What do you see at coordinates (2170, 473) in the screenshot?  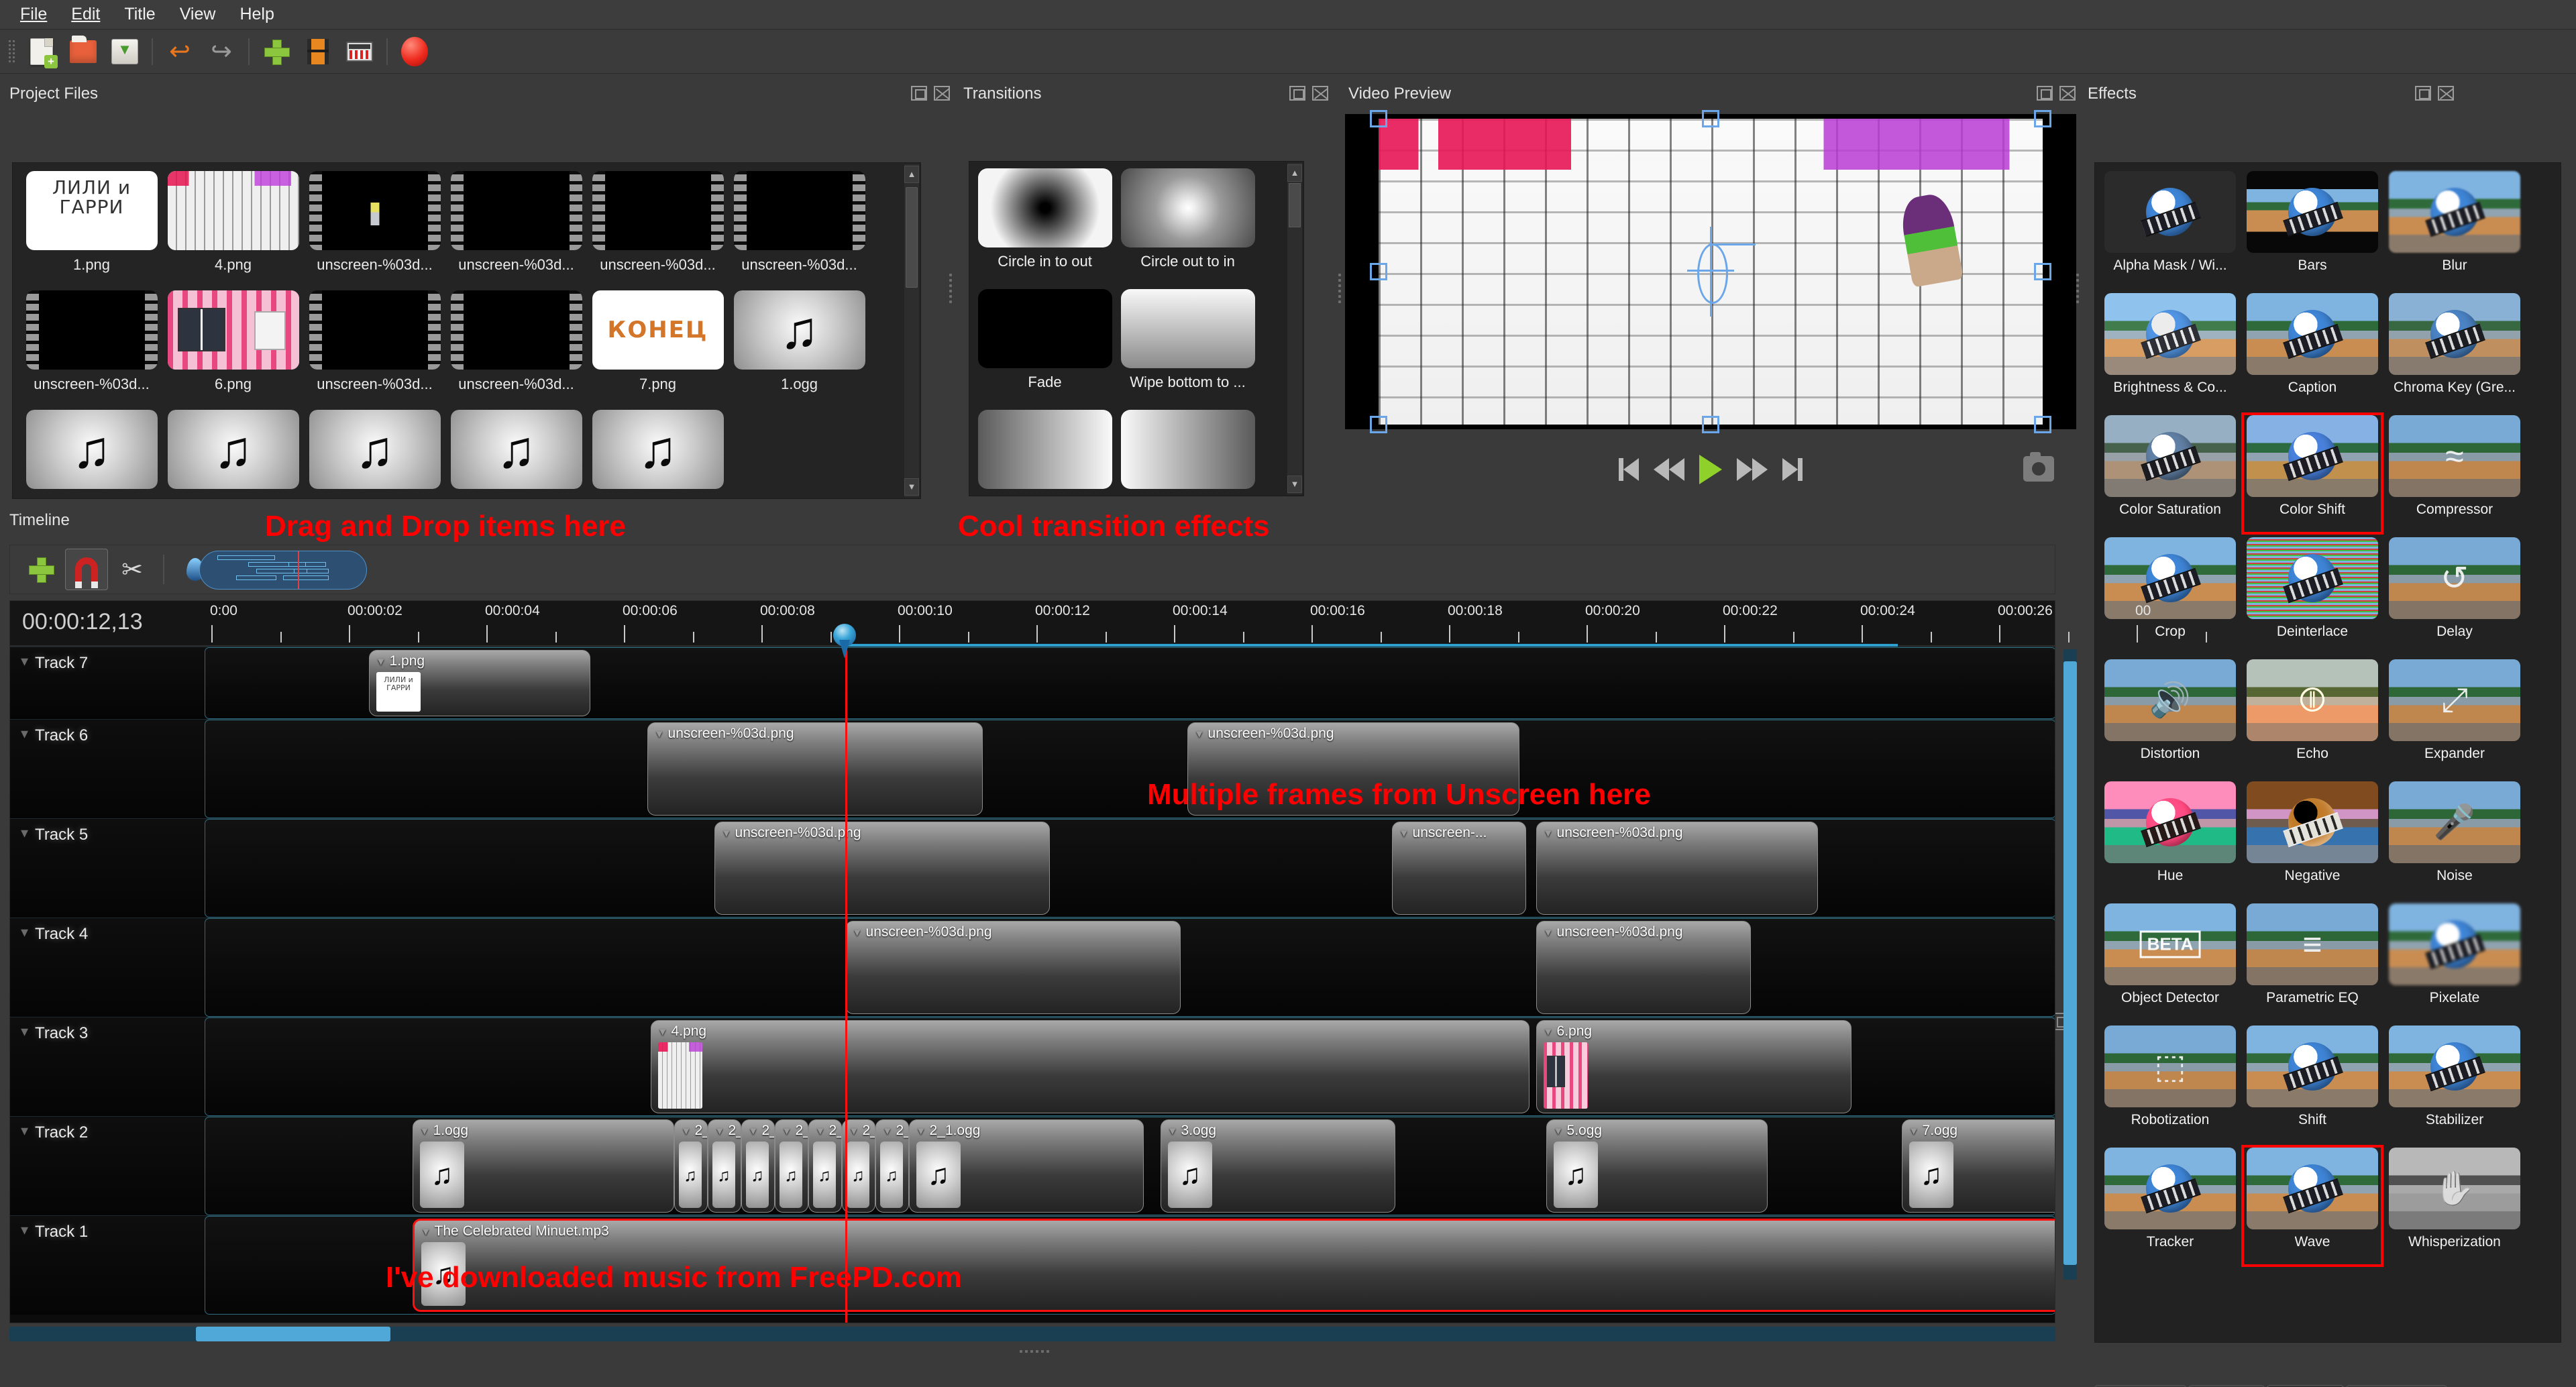 I see `effect-item: Color Saturation` at bounding box center [2170, 473].